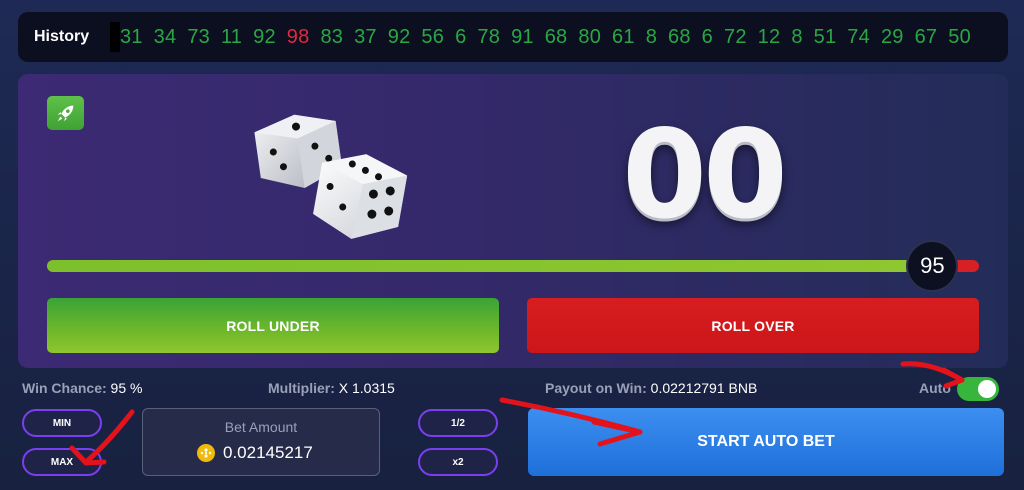 The image size is (1024, 490). What do you see at coordinates (366, 388) in the screenshot?
I see `multiplier-value: X 1.0315` at bounding box center [366, 388].